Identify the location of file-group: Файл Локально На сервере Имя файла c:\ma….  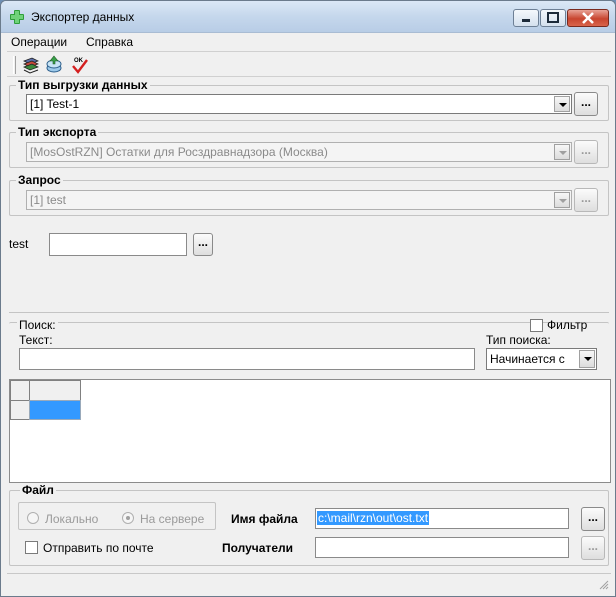
(309, 524).